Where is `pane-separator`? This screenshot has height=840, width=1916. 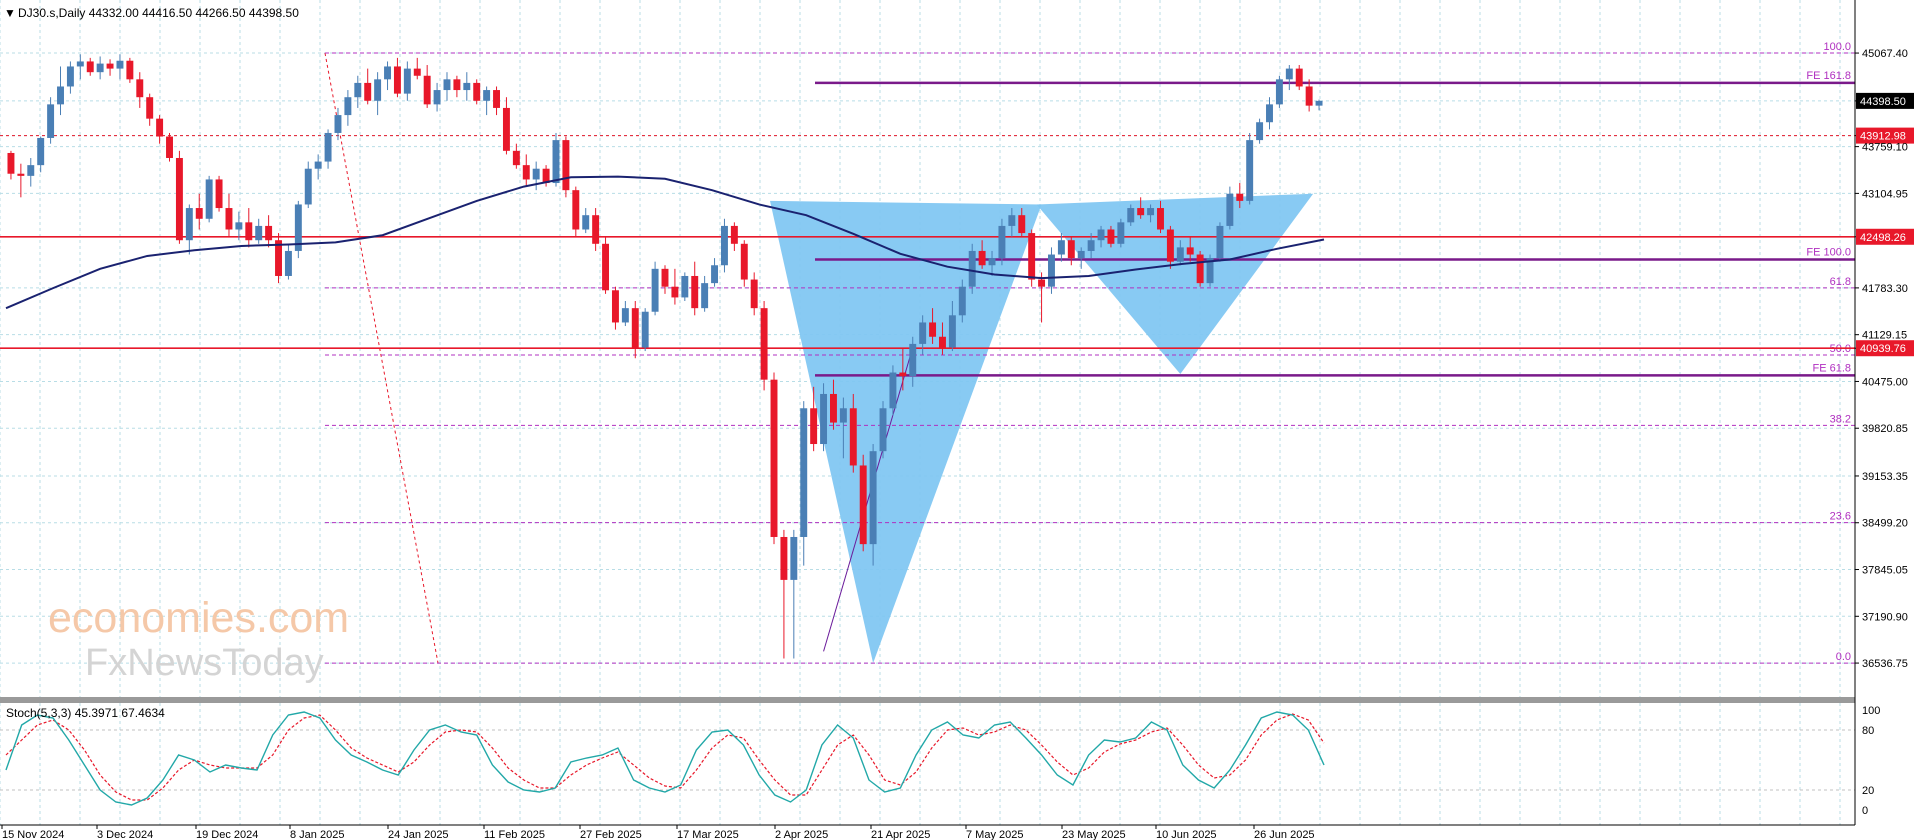
pane-separator is located at coordinates (927, 700).